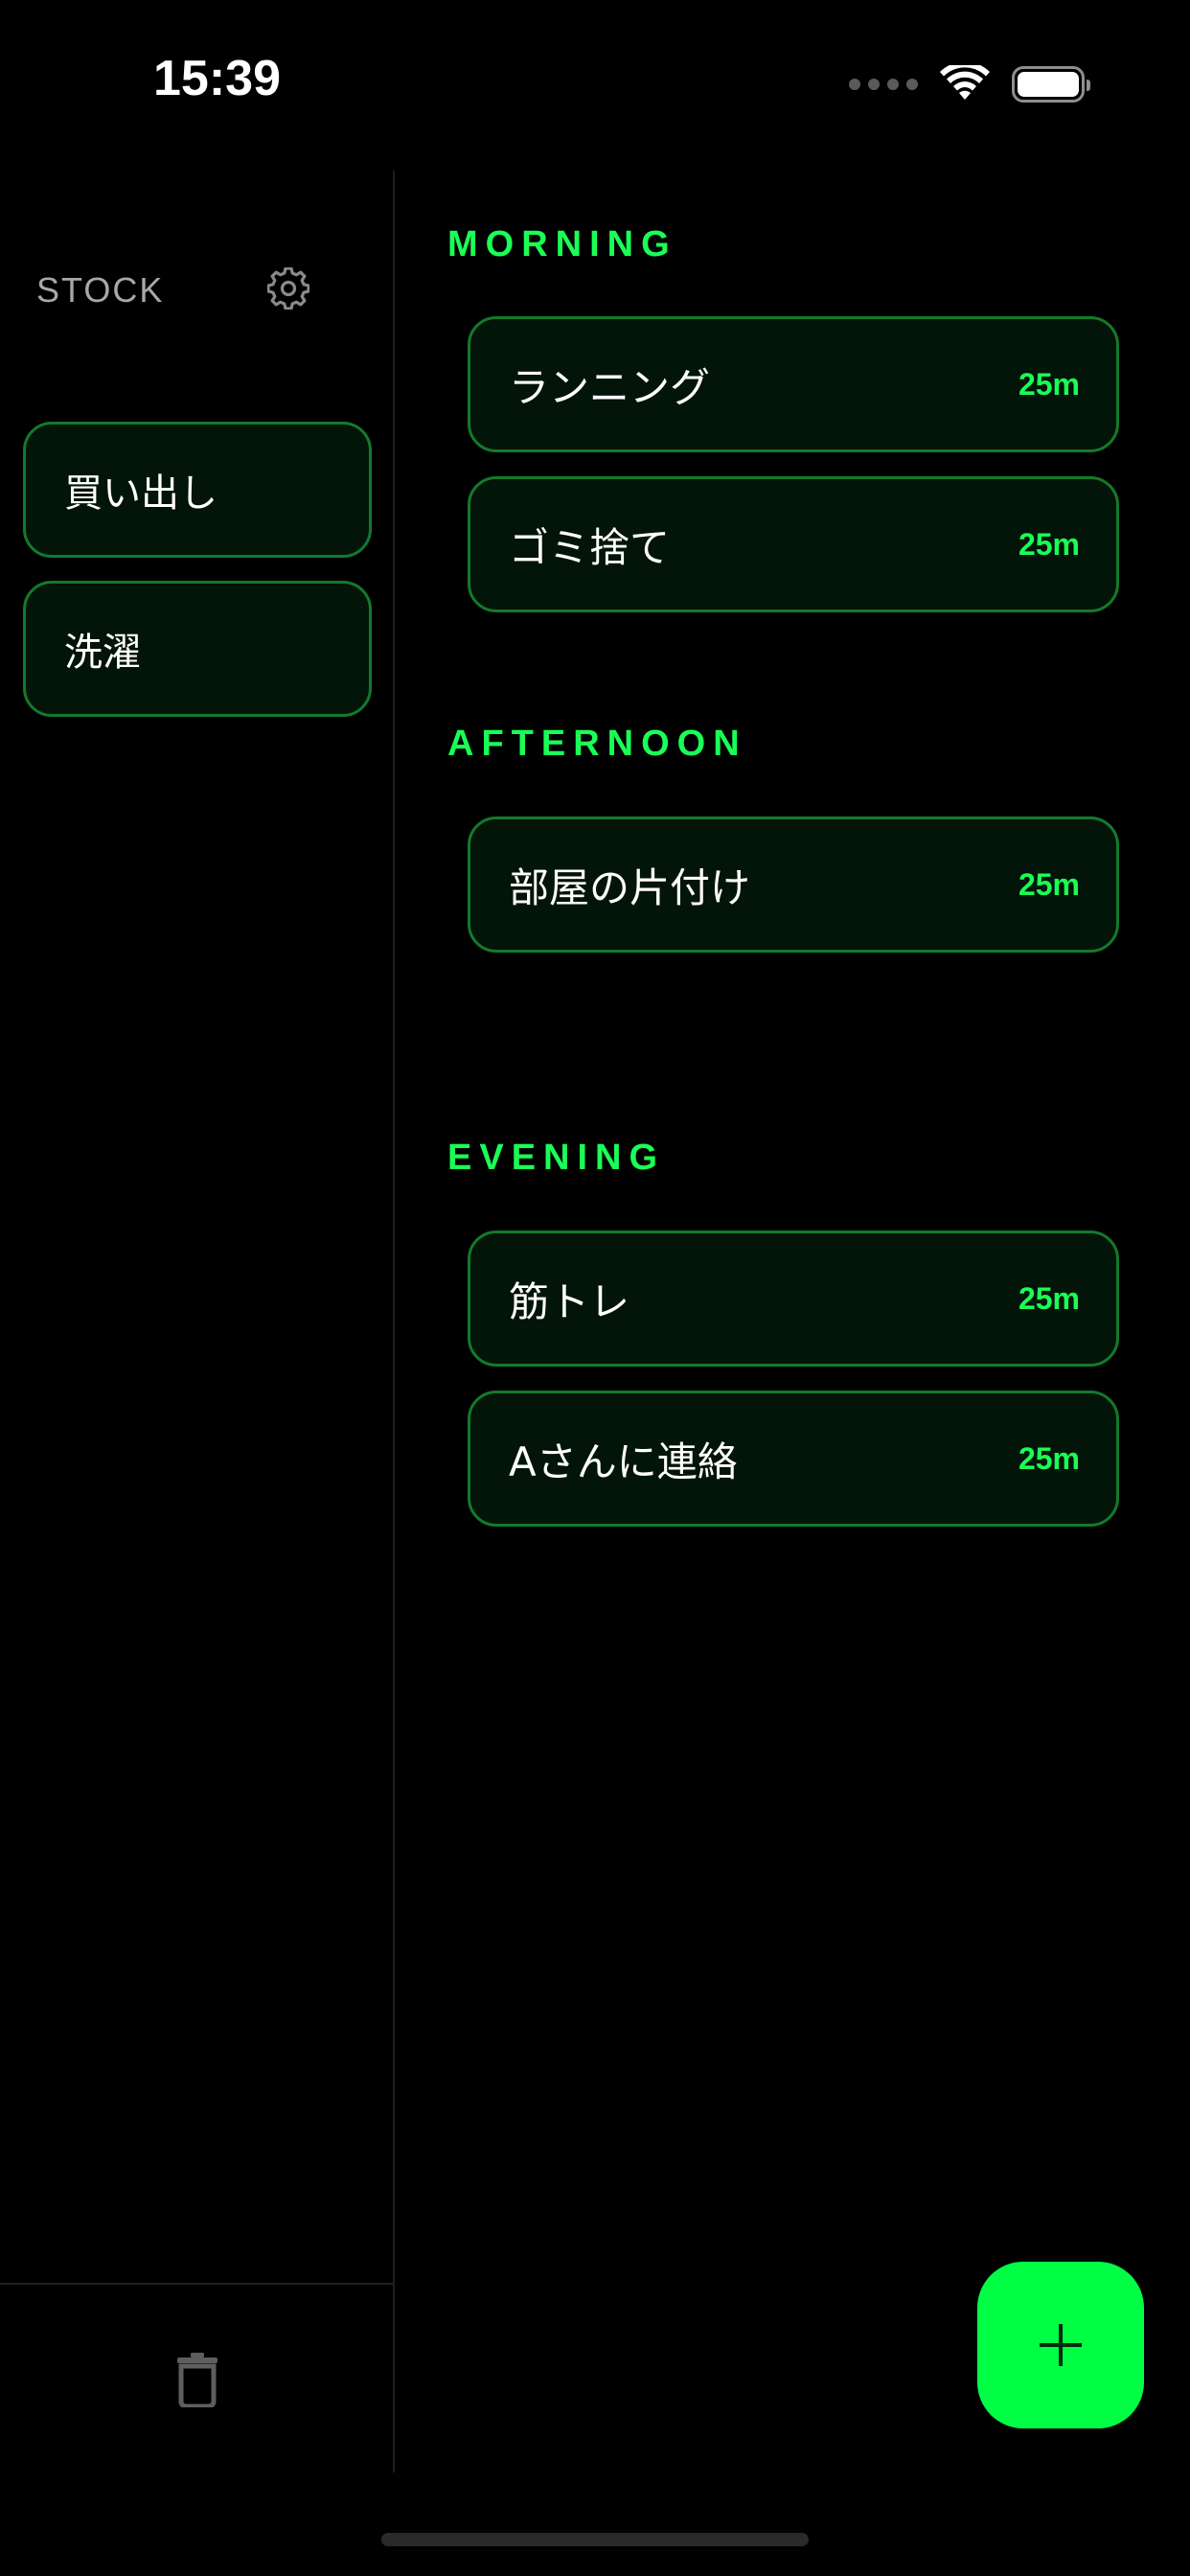 This screenshot has width=1190, height=2576. What do you see at coordinates (197, 2284) in the screenshot?
I see `sidebar-divider` at bounding box center [197, 2284].